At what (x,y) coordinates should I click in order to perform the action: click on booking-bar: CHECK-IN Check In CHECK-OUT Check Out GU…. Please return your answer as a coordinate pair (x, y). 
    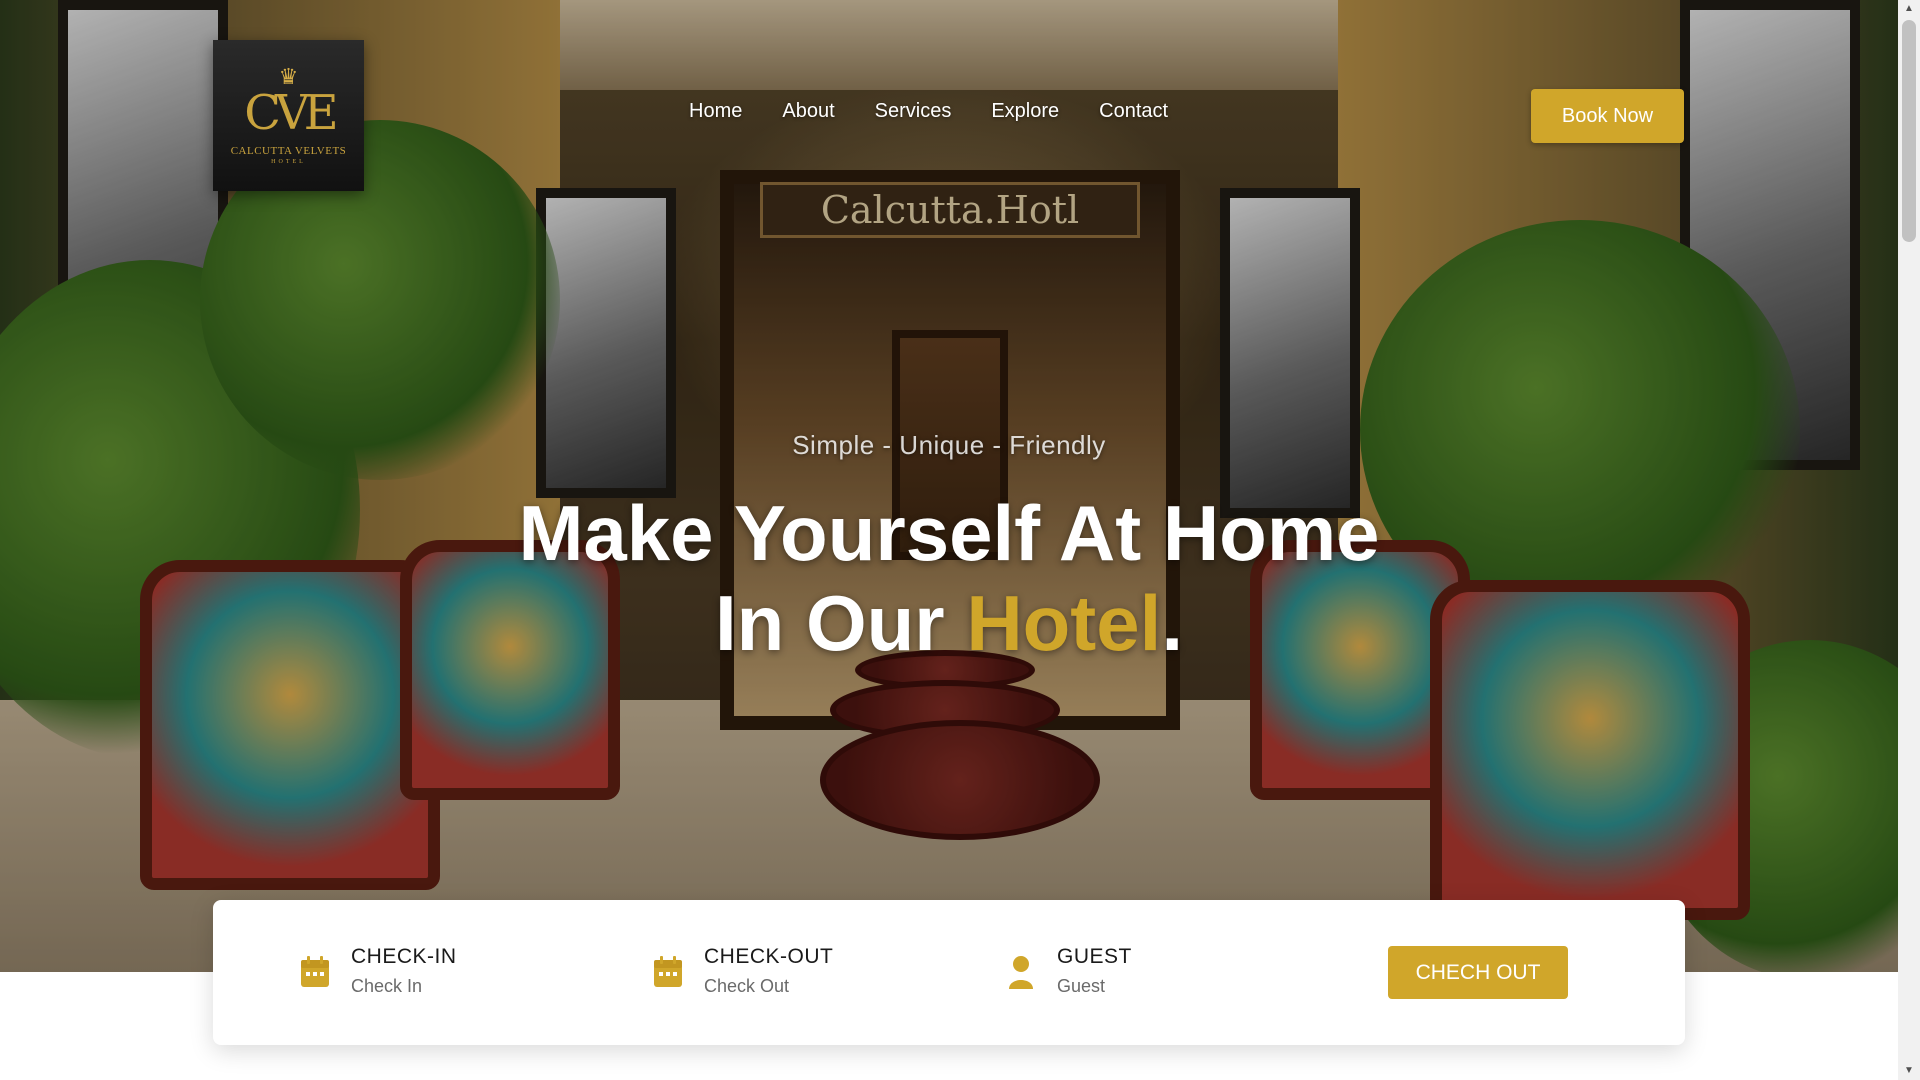
    Looking at the image, I should click on (949, 972).